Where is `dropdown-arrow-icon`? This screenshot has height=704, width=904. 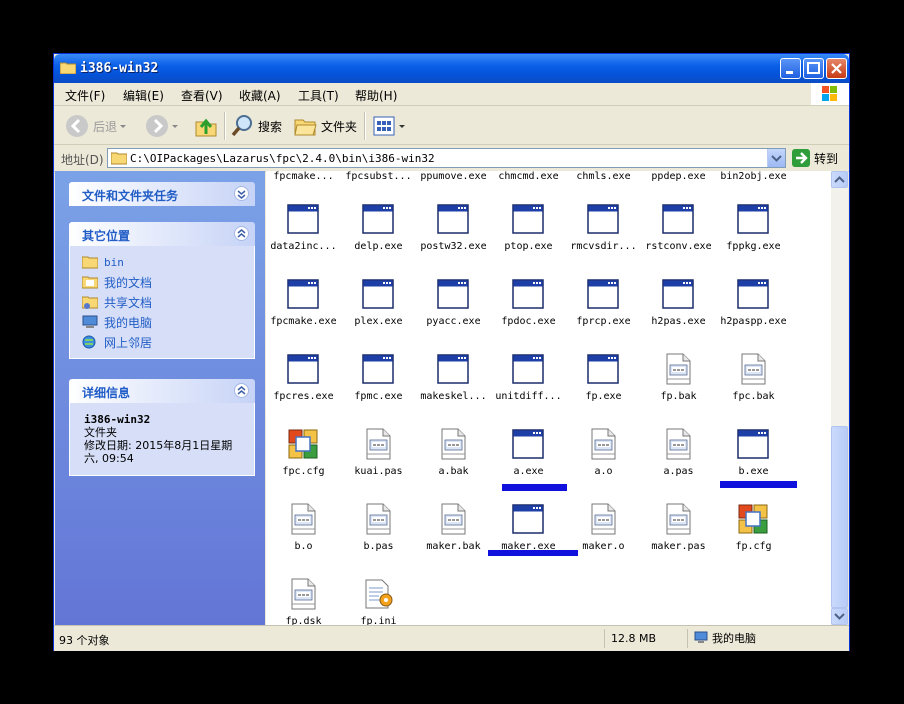
dropdown-arrow-icon is located at coordinates (175, 126).